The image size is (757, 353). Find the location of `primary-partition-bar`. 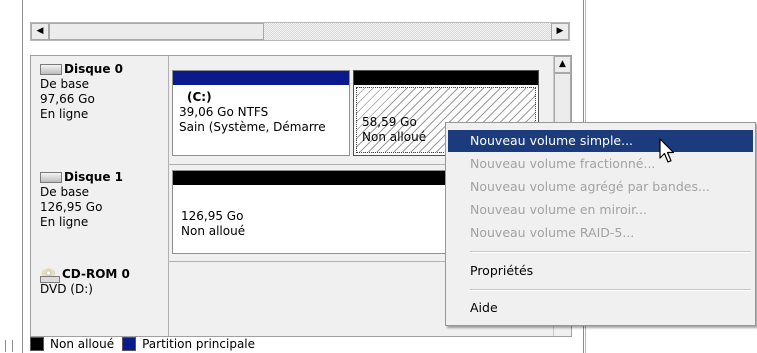

primary-partition-bar is located at coordinates (261, 78).